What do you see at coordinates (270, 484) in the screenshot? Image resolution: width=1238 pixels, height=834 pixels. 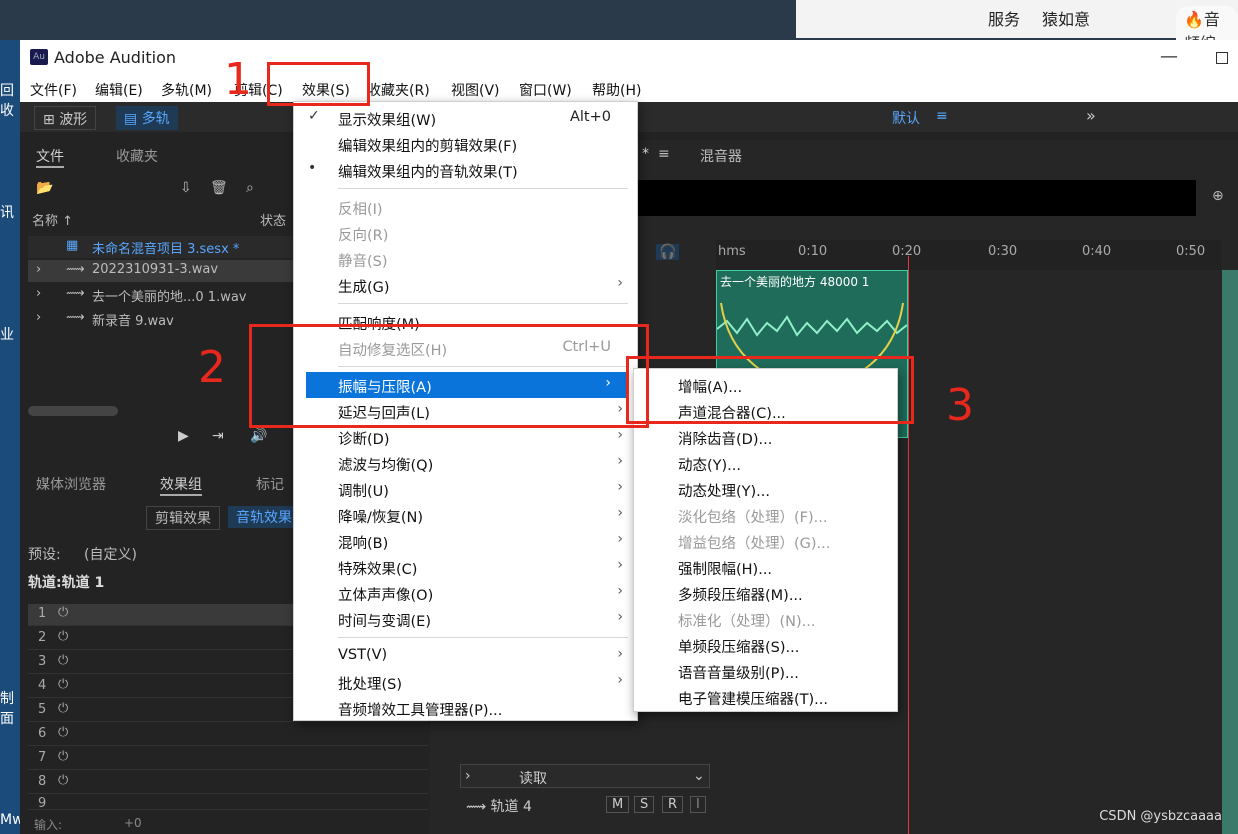 I see `tab-markers: 标记` at bounding box center [270, 484].